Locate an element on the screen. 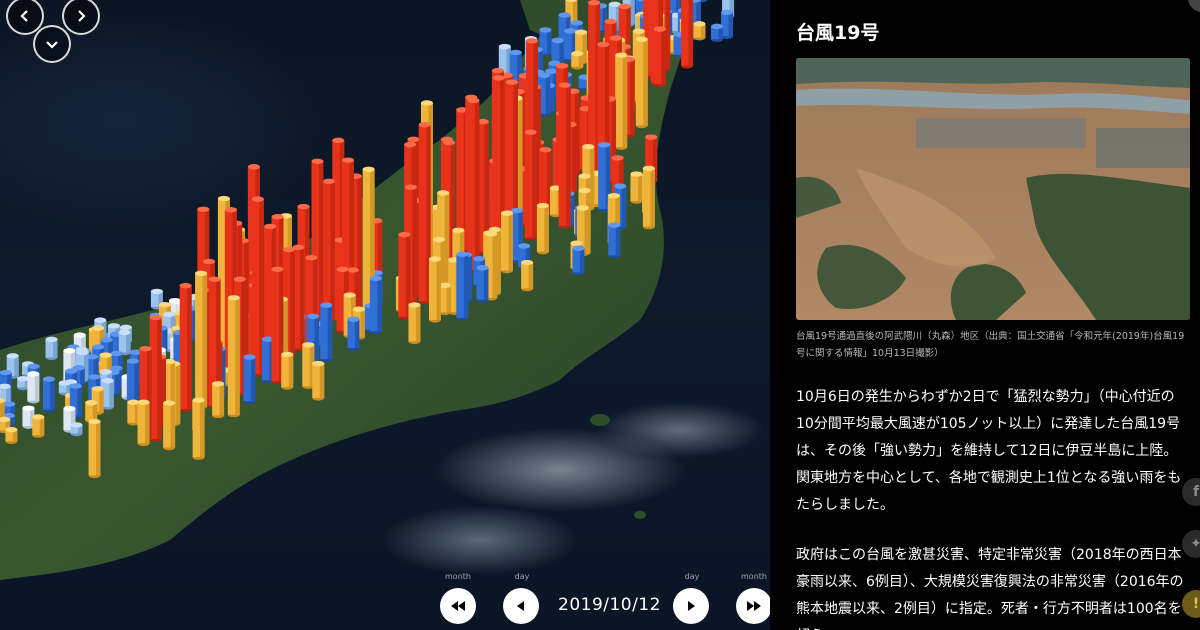 This screenshot has height=630, width=1200. day-forward-button is located at coordinates (691, 606).